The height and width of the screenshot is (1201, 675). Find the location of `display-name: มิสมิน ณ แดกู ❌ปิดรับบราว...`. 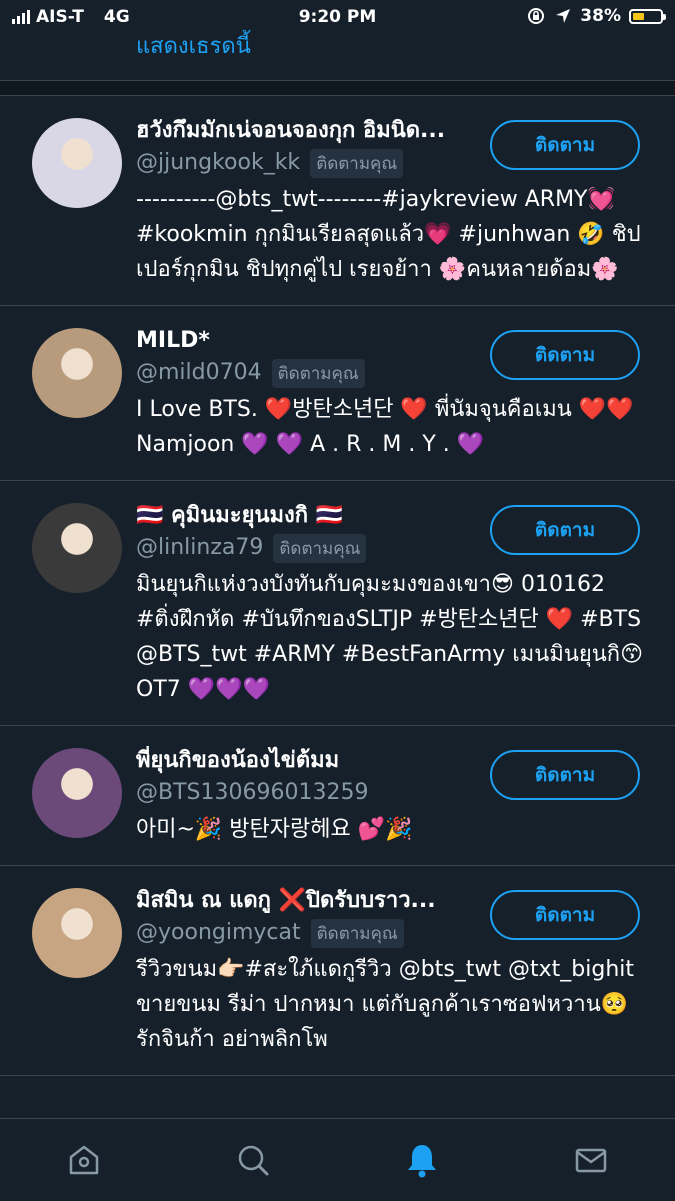

display-name: มิสมิน ณ แดกู ❌ปิดรับบราว... is located at coordinates (311, 901).